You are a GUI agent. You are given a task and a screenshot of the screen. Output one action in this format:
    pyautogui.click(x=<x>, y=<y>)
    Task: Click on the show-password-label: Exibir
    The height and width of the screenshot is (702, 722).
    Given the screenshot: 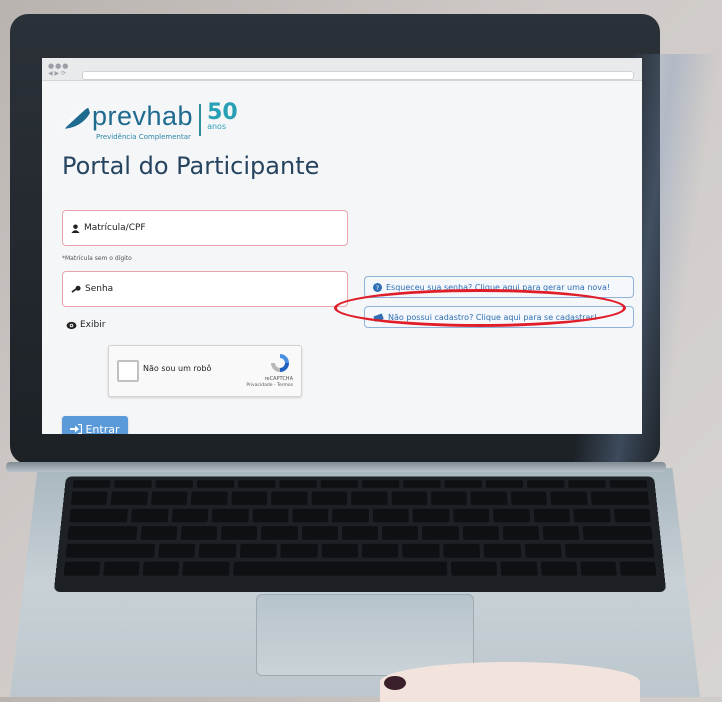 What is the action you would take?
    pyautogui.click(x=93, y=325)
    